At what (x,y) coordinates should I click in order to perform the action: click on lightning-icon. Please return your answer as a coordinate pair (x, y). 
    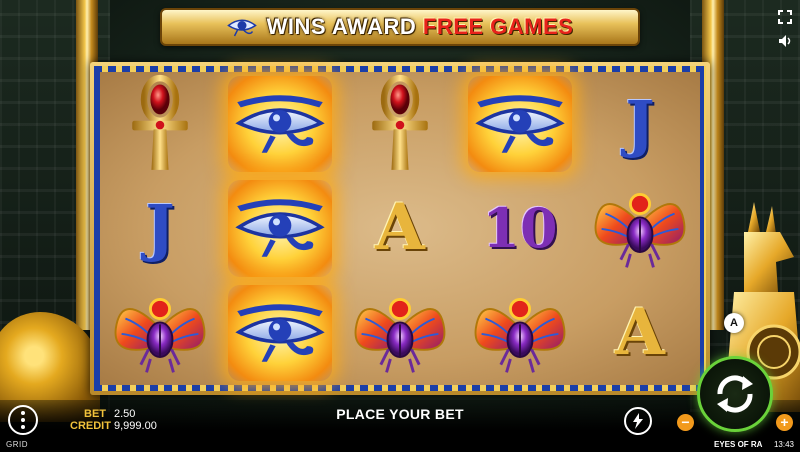
    Looking at the image, I should click on (638, 421).